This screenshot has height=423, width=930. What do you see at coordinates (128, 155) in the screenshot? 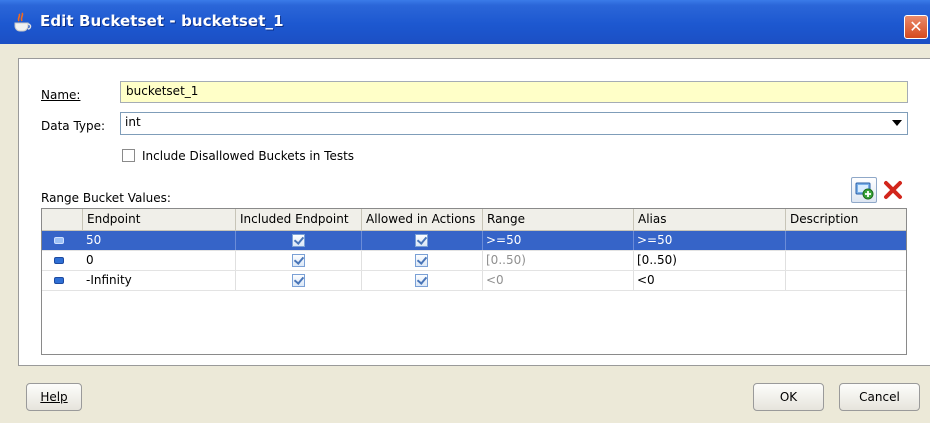
I see `include-disallowed-checkbox` at bounding box center [128, 155].